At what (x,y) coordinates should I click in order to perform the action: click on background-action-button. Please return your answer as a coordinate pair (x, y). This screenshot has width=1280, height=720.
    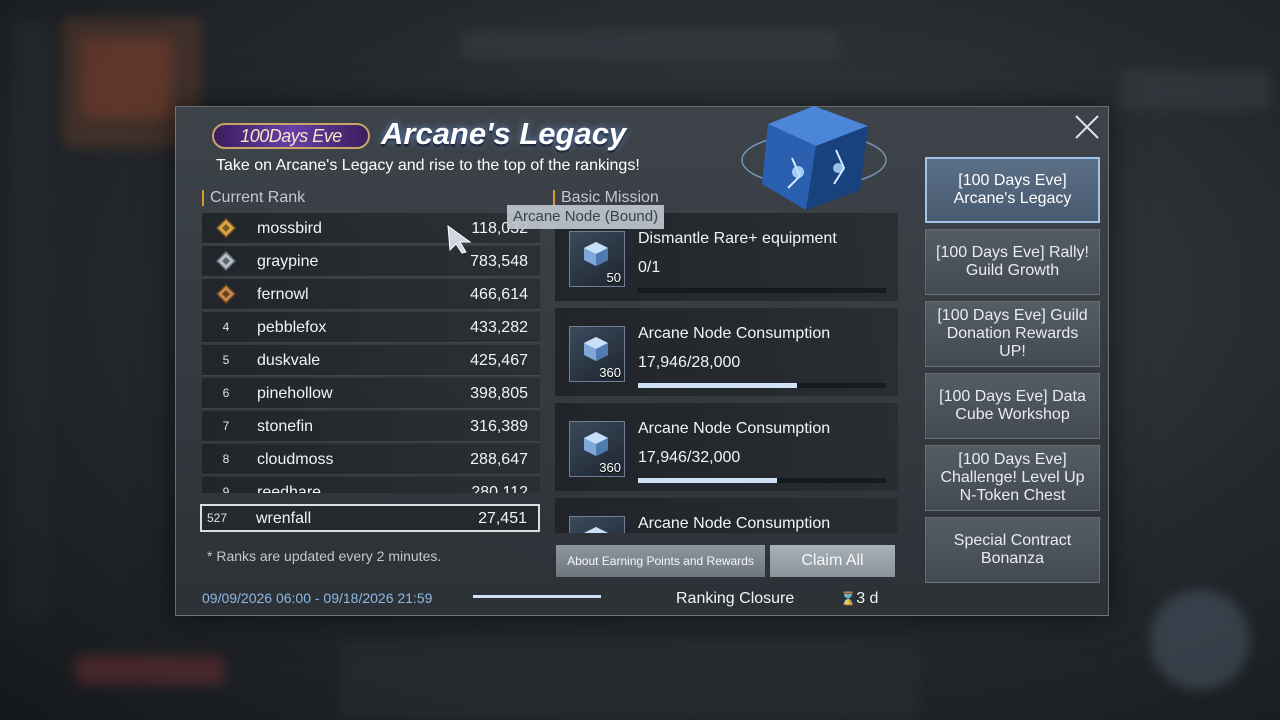
    Looking at the image, I should click on (1200, 640).